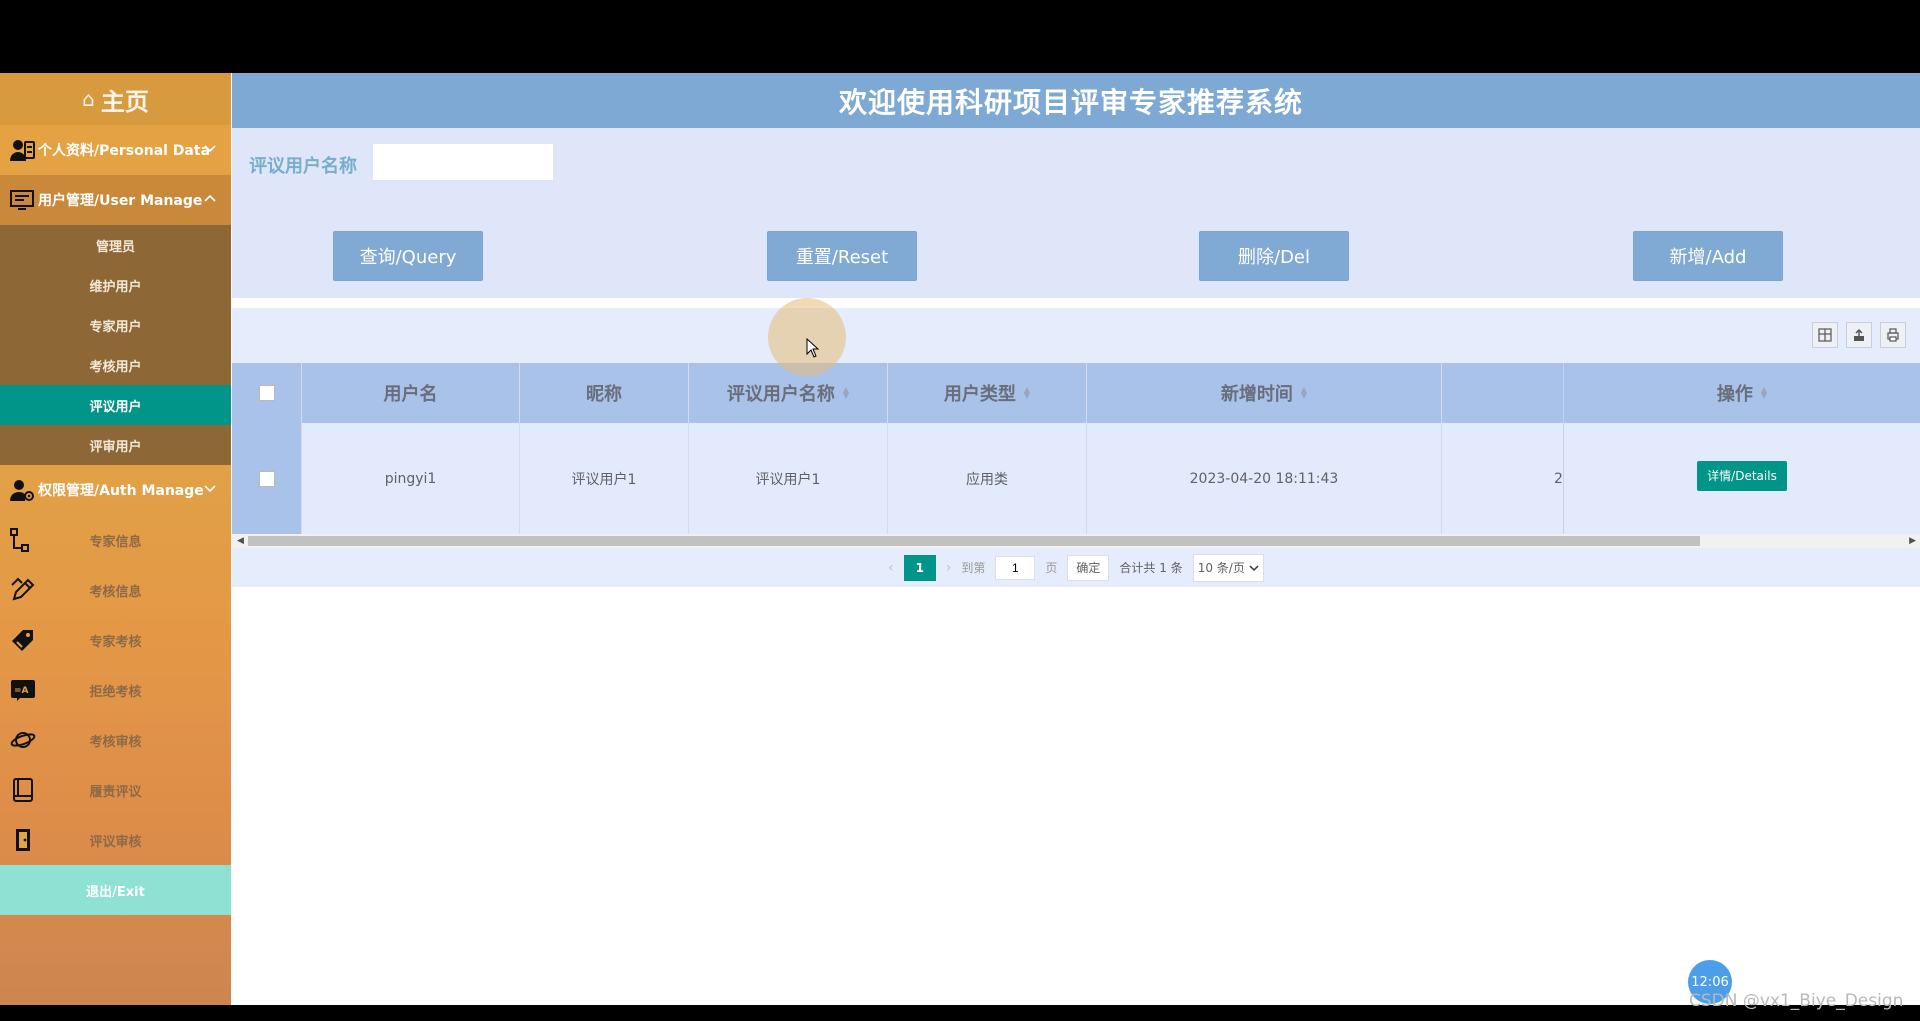 The width and height of the screenshot is (1920, 1021). I want to click on user-manage-submenu: 管理员 维护用户 专家用户 考核用户 评议用户 评审用户, so click(115, 345).